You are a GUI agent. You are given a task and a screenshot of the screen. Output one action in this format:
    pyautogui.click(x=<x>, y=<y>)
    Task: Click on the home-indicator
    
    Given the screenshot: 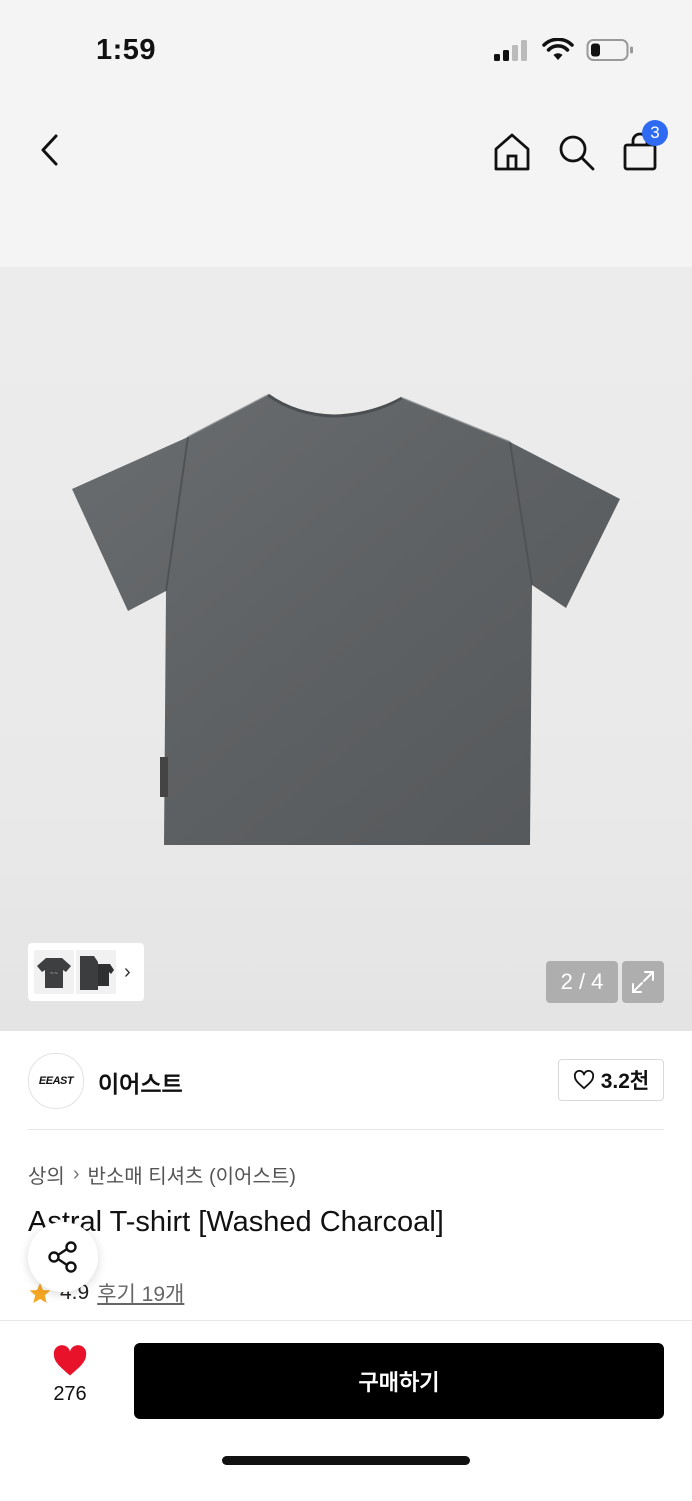 What is the action you would take?
    pyautogui.click(x=346, y=1460)
    